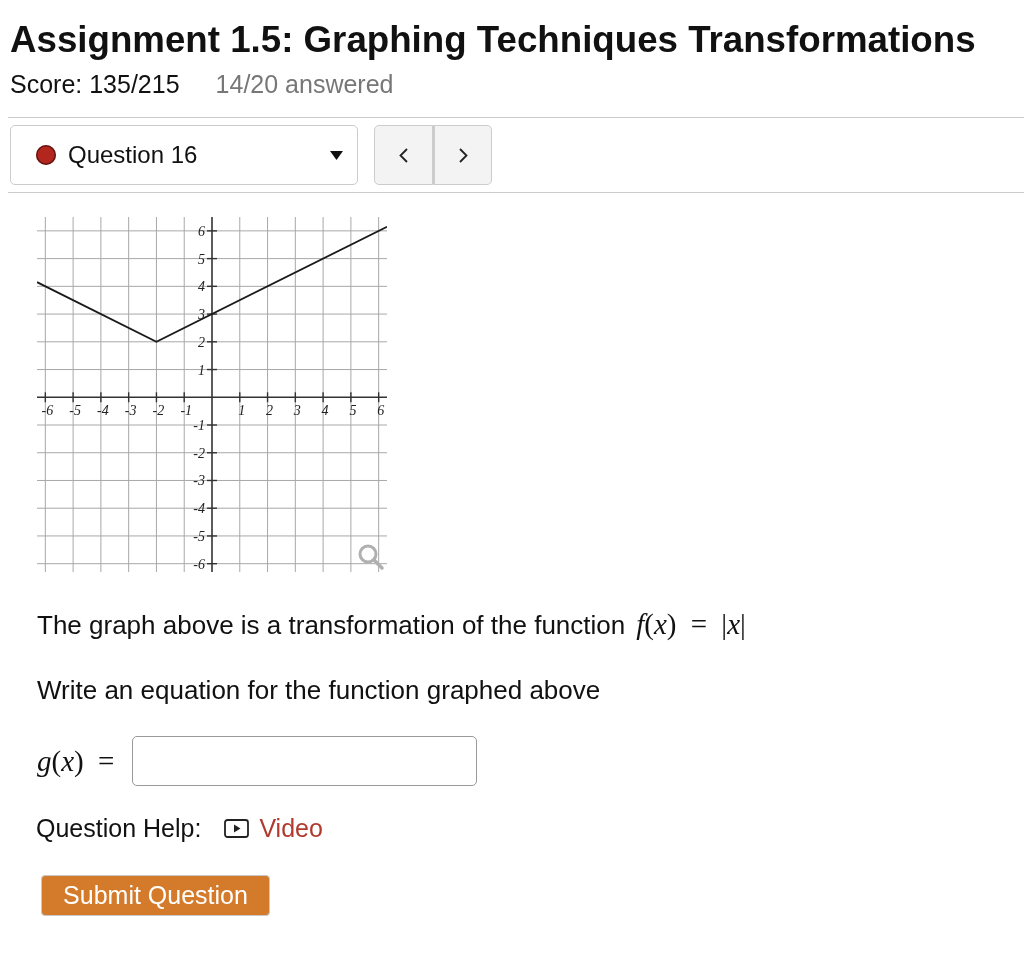 Image resolution: width=1024 pixels, height=959 pixels. Describe the element at coordinates (305, 761) in the screenshot. I see `answer-field` at that location.